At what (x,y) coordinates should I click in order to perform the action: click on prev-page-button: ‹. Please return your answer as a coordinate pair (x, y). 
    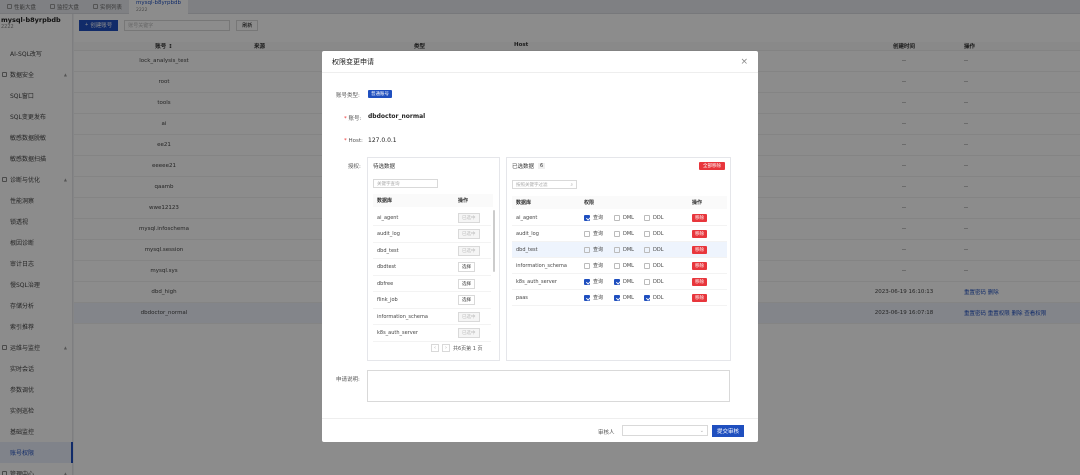
    Looking at the image, I should click on (435, 348).